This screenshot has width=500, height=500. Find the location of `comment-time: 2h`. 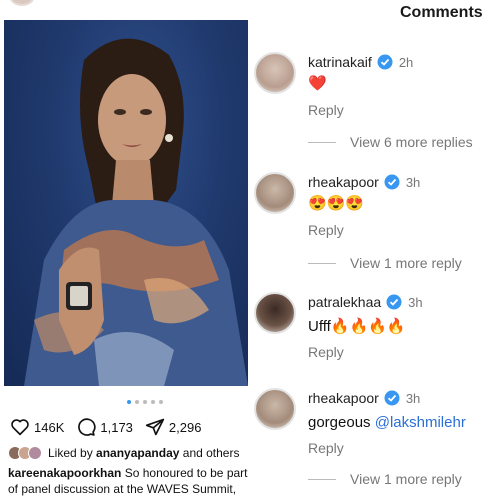

comment-time: 2h is located at coordinates (406, 62).